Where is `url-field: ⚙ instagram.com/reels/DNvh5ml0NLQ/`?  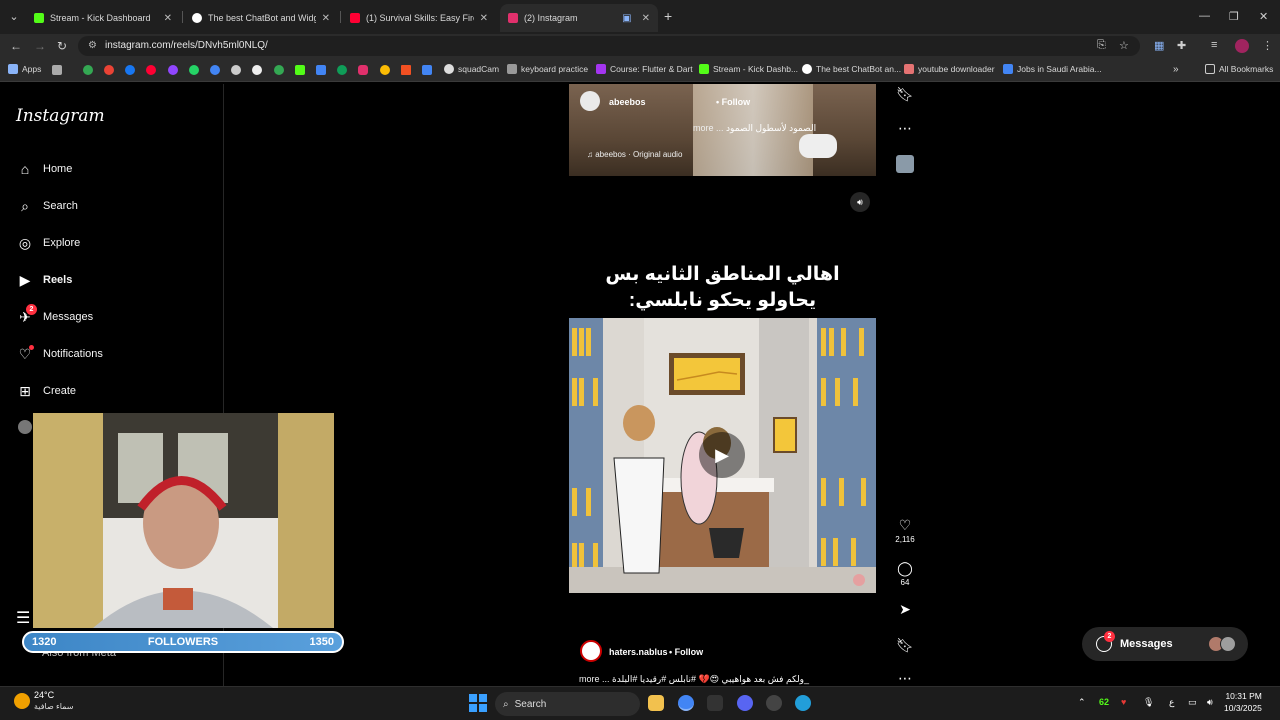
url-field: ⚙ instagram.com/reels/DNvh5ml0NLQ/ is located at coordinates (609, 46).